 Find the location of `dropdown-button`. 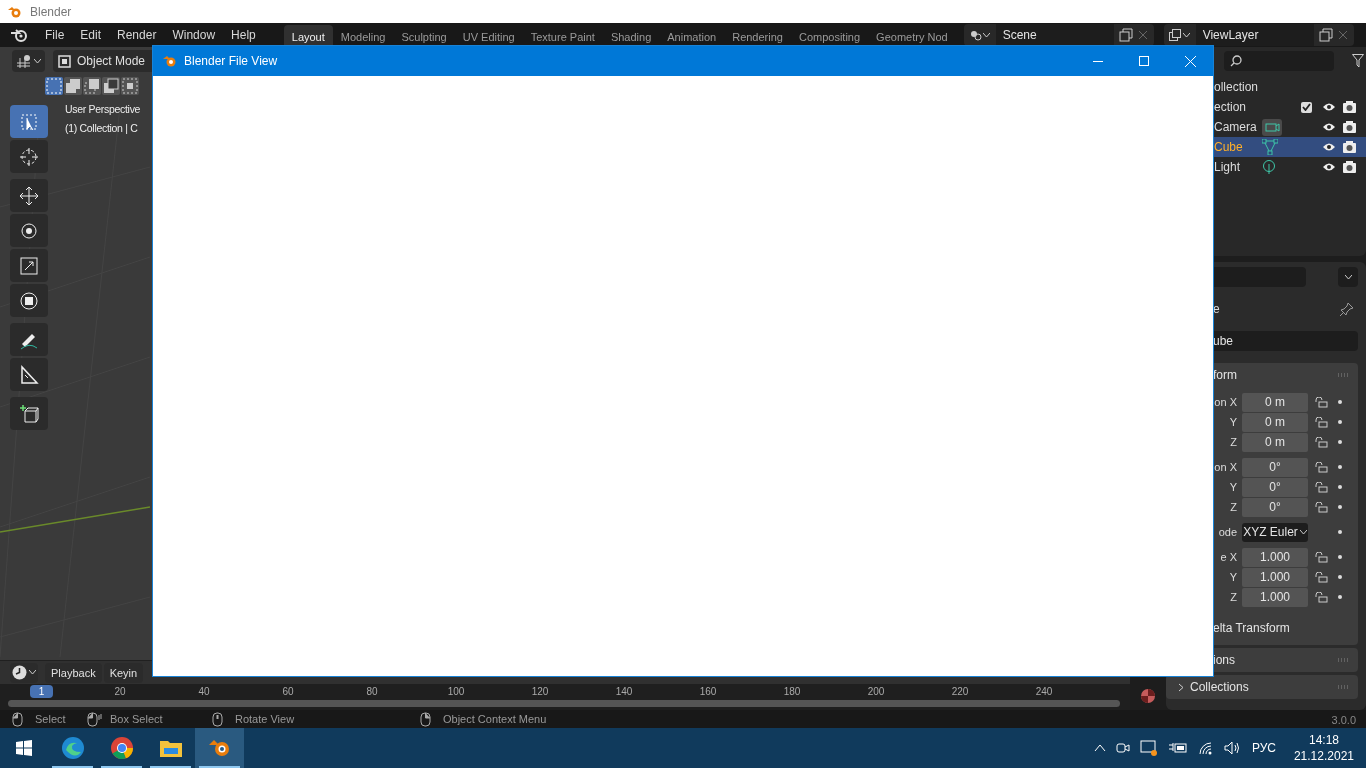

dropdown-button is located at coordinates (1348, 277).